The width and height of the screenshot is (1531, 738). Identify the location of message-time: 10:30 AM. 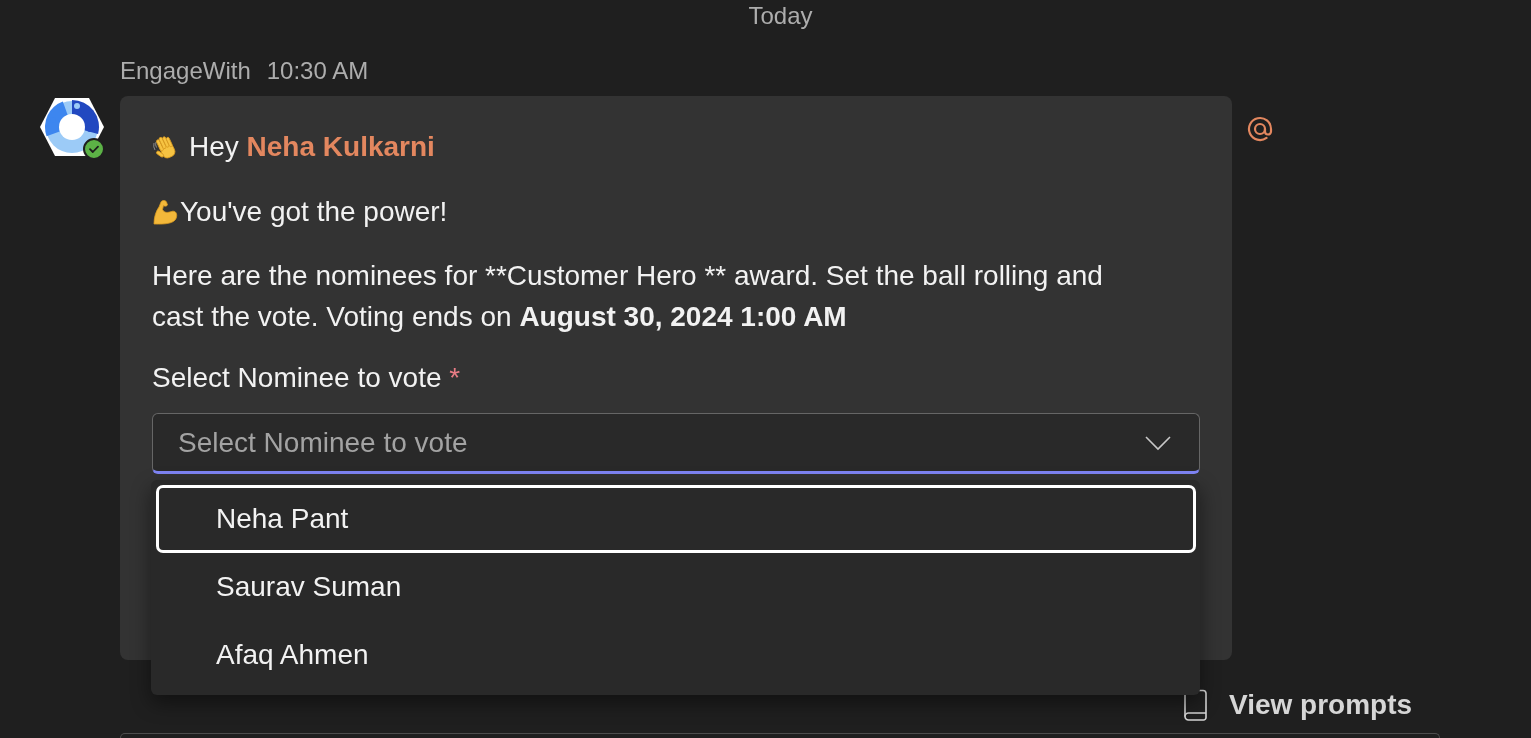
(317, 71).